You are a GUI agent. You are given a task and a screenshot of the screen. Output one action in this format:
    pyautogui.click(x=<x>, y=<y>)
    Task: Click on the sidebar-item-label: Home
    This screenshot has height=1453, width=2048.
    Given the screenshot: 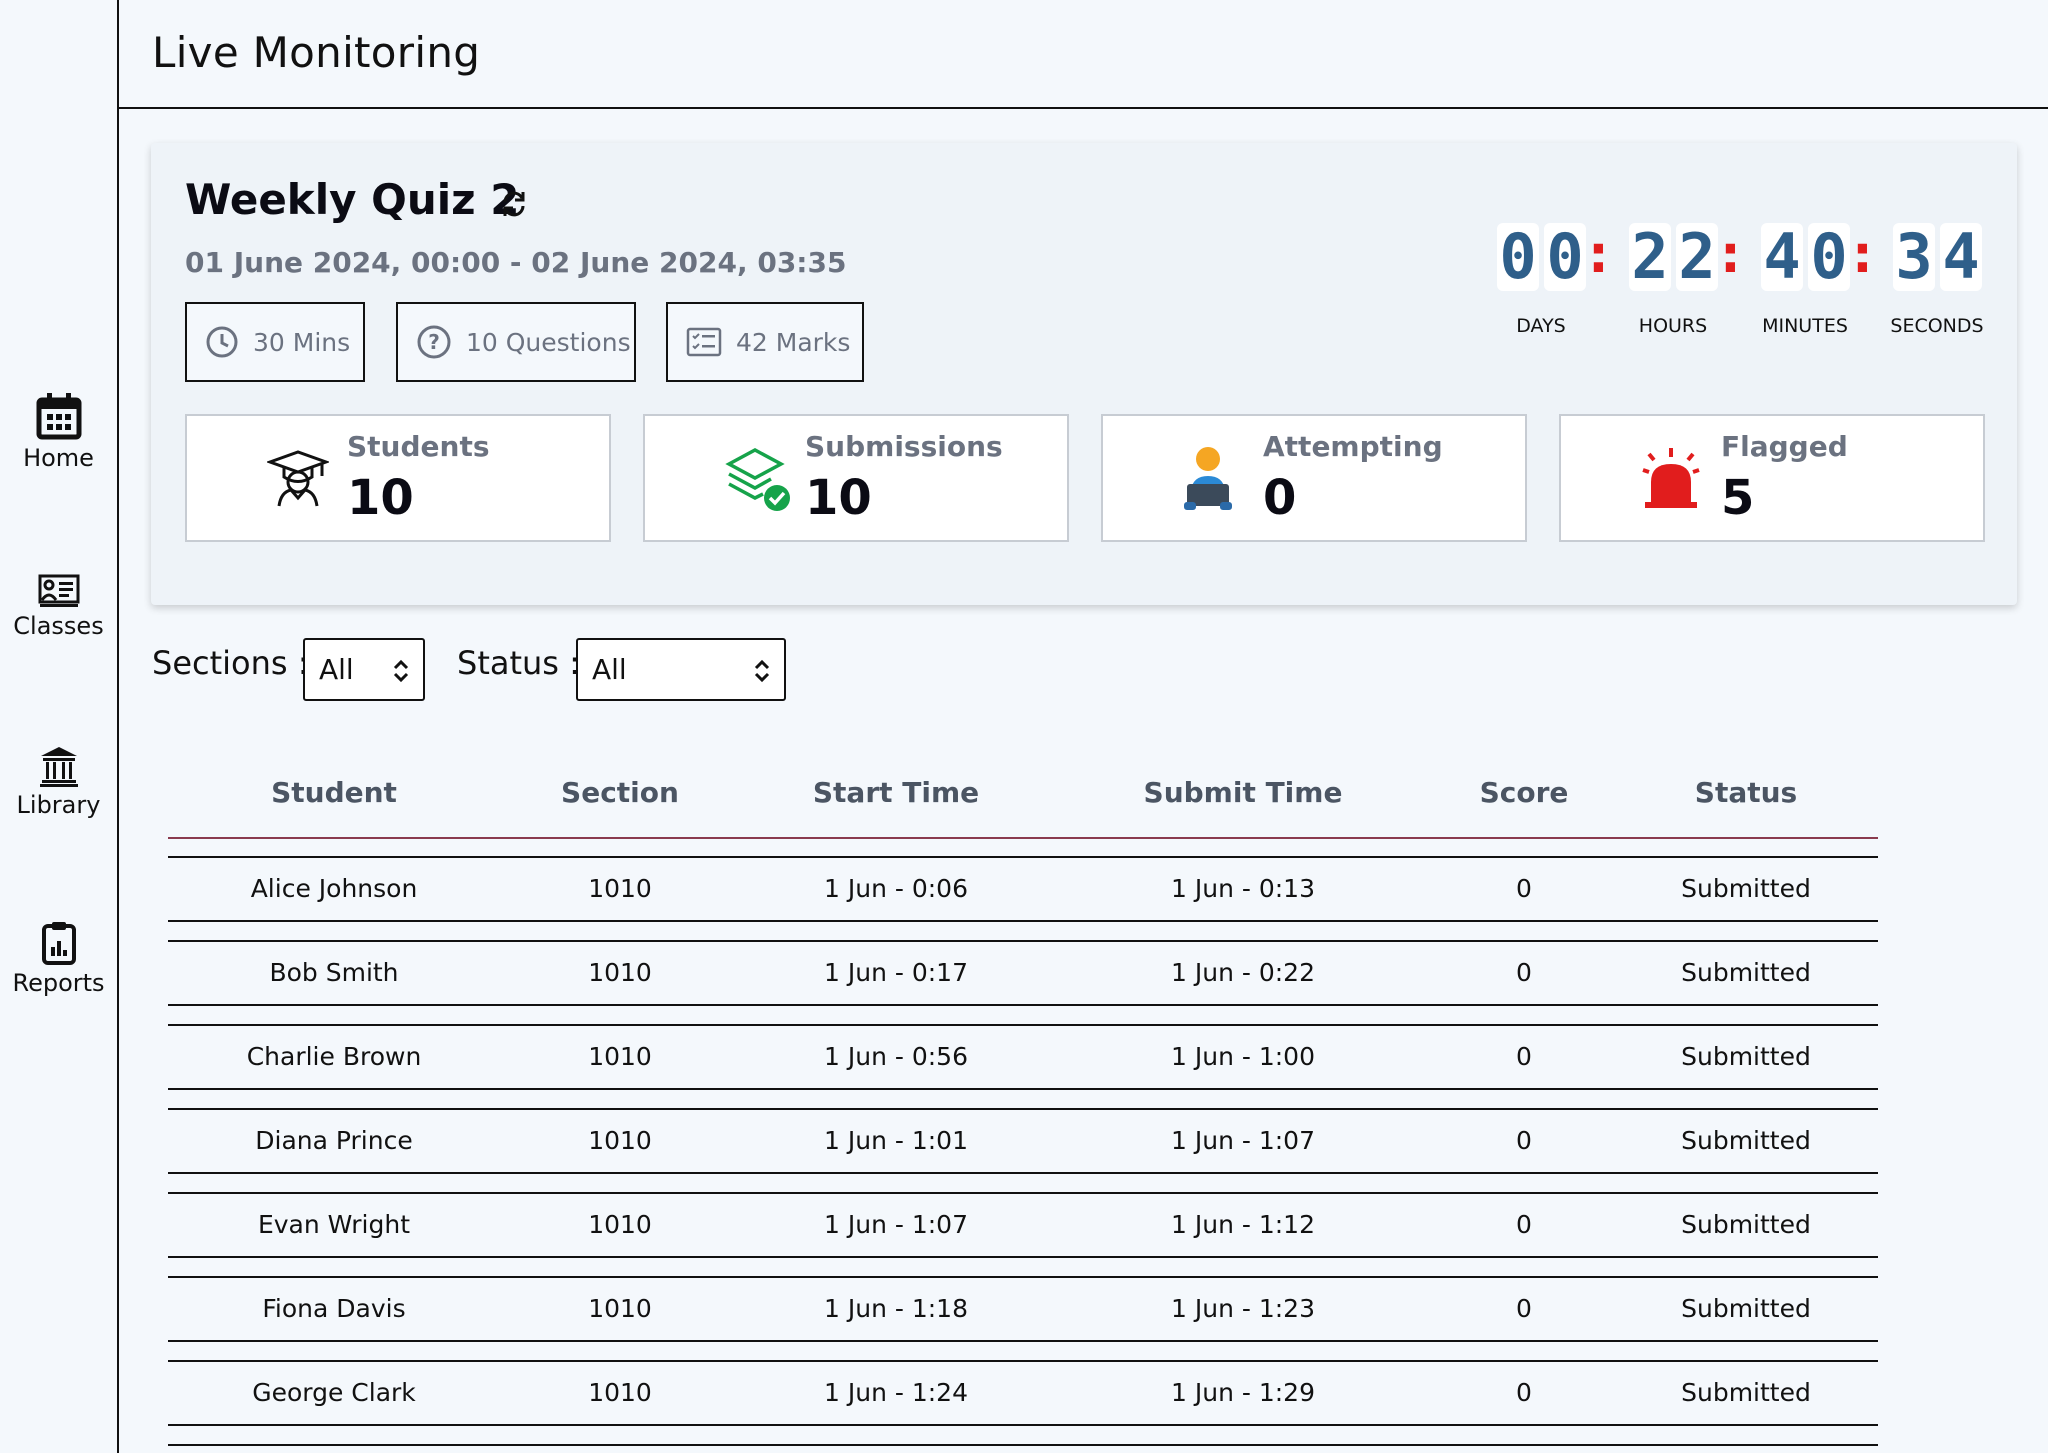 What is the action you would take?
    pyautogui.click(x=58, y=458)
    